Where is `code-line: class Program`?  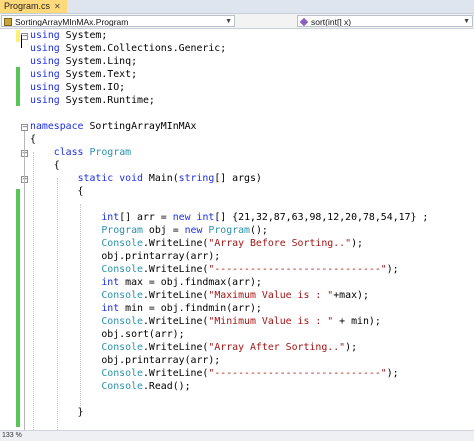
code-line: class Program is located at coordinates (80, 152).